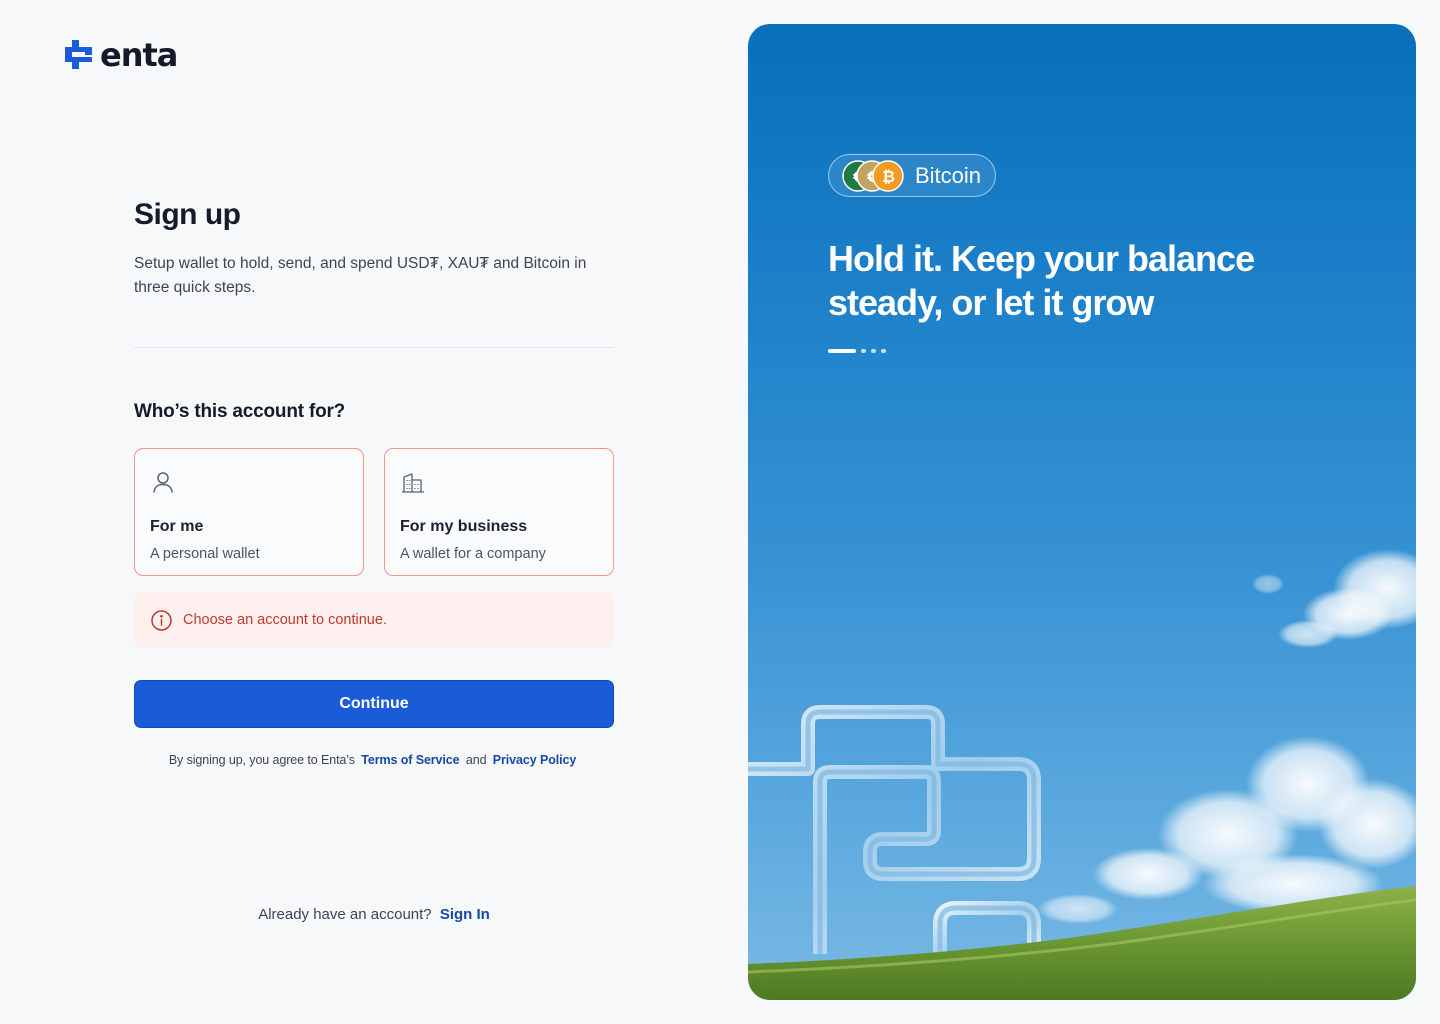 This screenshot has height=1024, width=1440. I want to click on info-circle-icon, so click(161, 620).